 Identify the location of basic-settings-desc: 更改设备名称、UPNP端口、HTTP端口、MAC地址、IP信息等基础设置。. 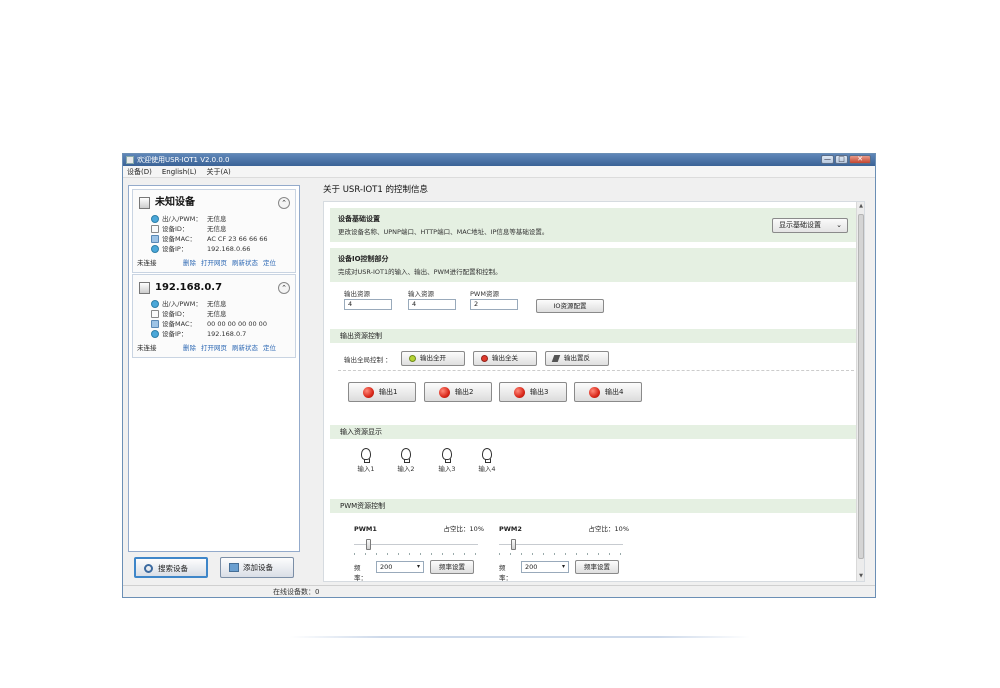
(443, 232).